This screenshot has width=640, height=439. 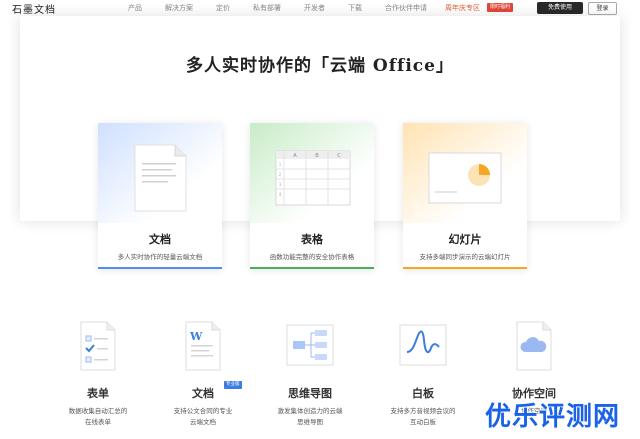 I want to click on feature-desc-line: 互动白板, so click(x=423, y=422).